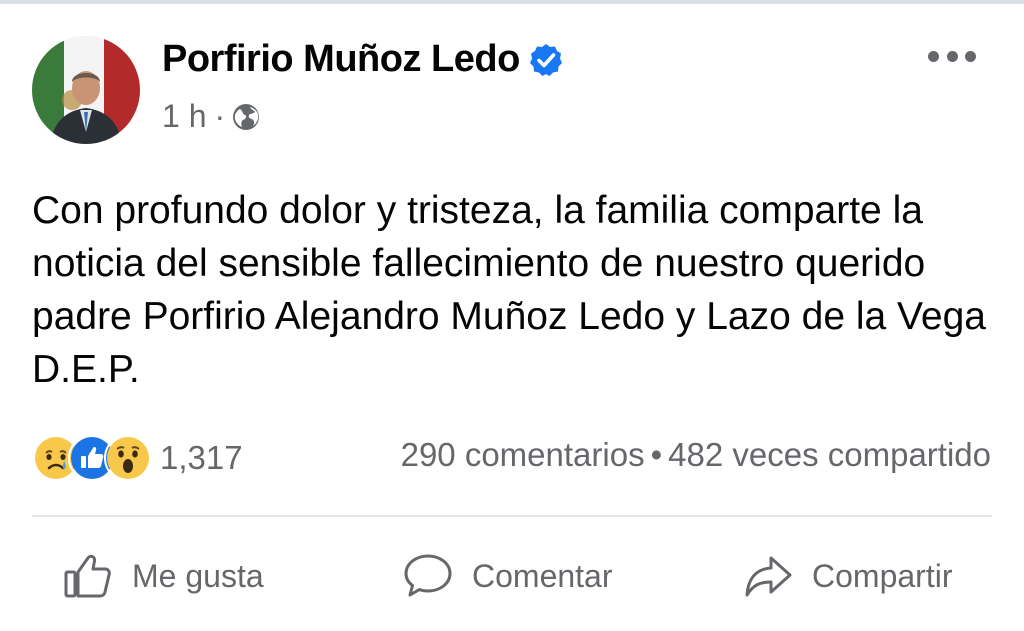  I want to click on share-button: Compartir, so click(847, 576).